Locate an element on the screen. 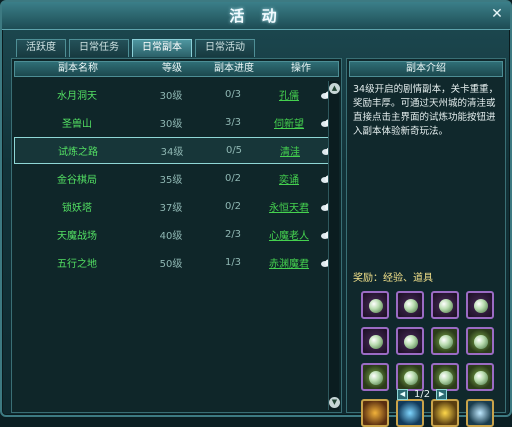 The width and height of the screenshot is (512, 427). scroll-down-icon: ▼ is located at coordinates (334, 402).